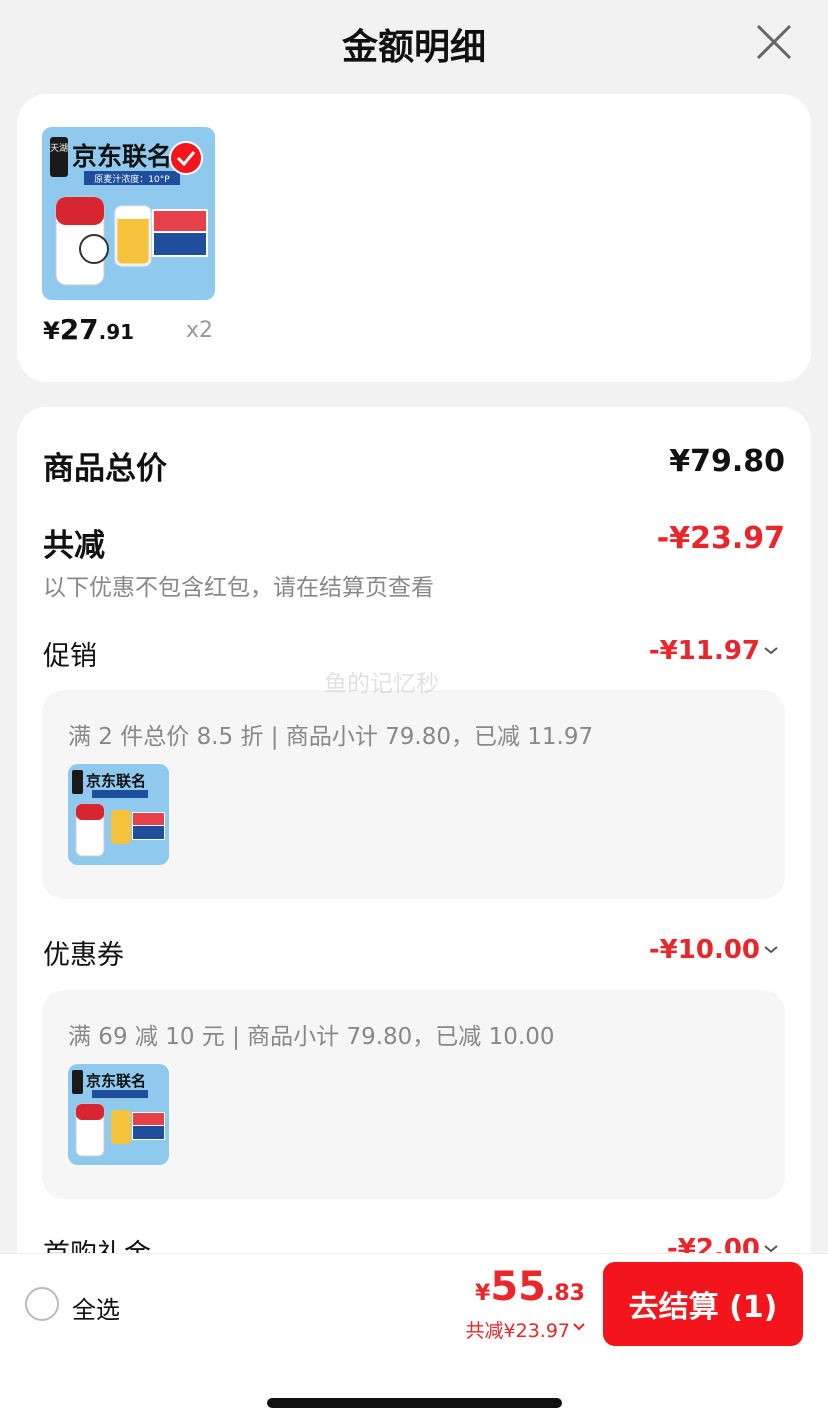  I want to click on coupon-product-thumb: 京东联名, so click(118, 1114).